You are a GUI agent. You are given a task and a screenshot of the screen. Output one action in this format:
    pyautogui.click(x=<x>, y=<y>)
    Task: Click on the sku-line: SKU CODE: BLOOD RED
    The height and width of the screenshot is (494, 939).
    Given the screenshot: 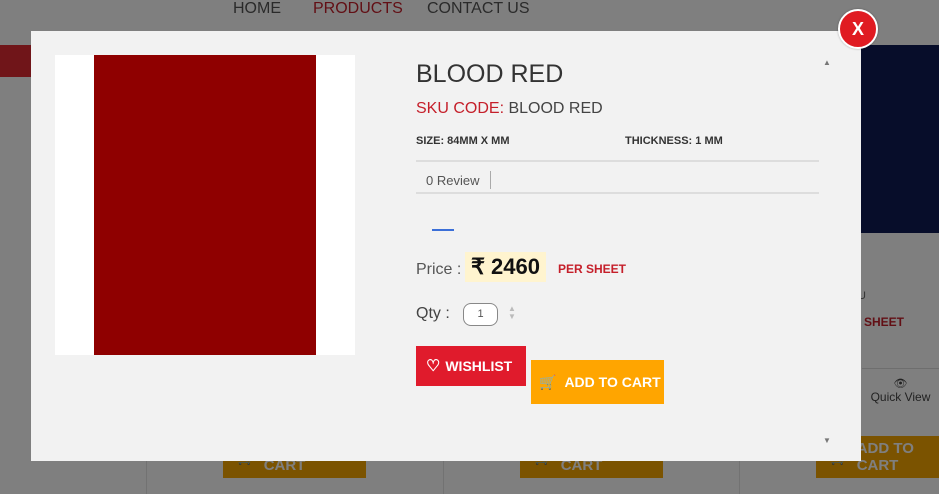 What is the action you would take?
    pyautogui.click(x=509, y=109)
    